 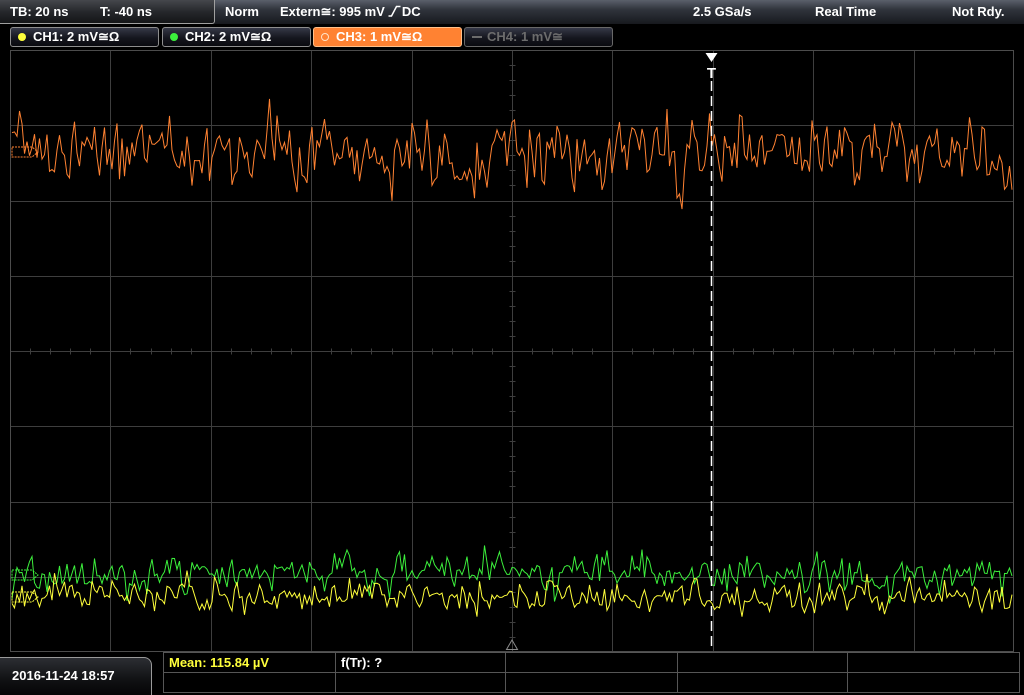 I want to click on trigger-time-readout: T: -40 ns, so click(x=126, y=11).